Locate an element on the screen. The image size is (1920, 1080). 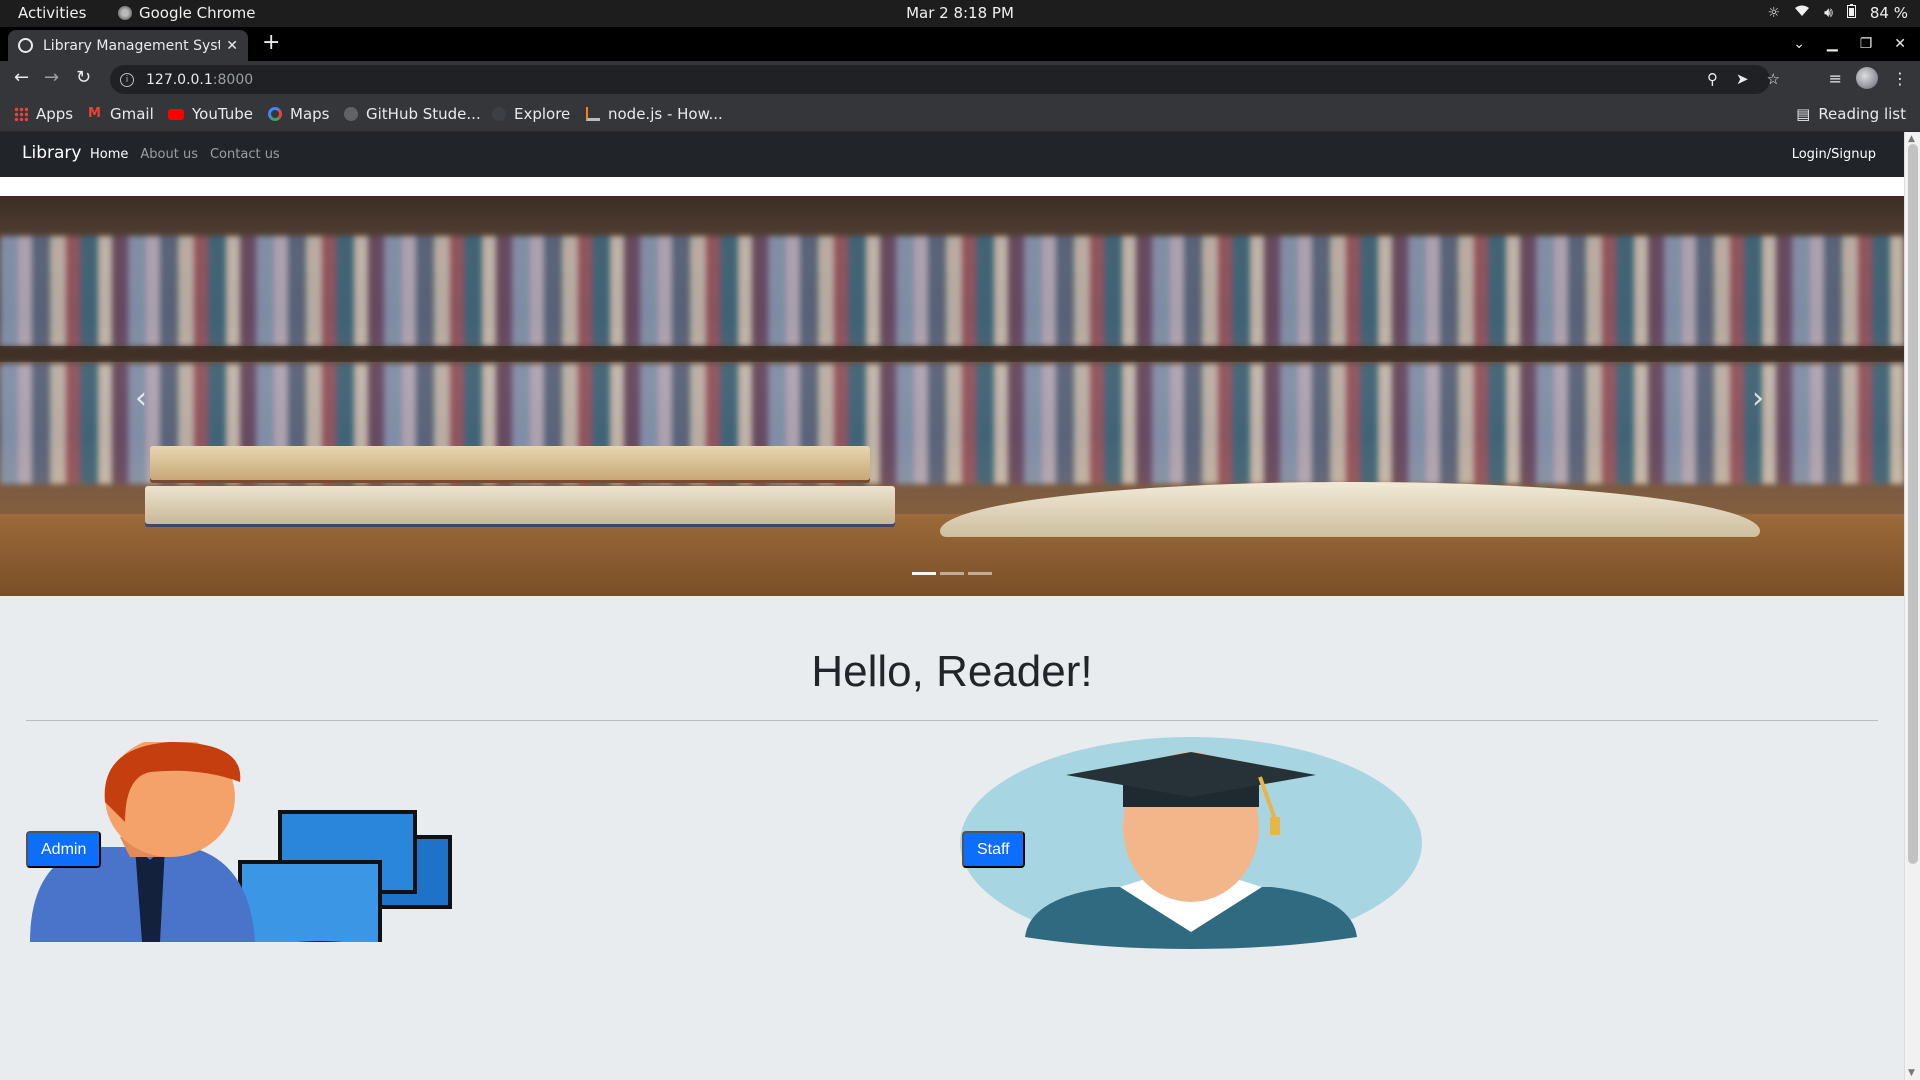
bookmark-explore: Explore is located at coordinates (531, 114).